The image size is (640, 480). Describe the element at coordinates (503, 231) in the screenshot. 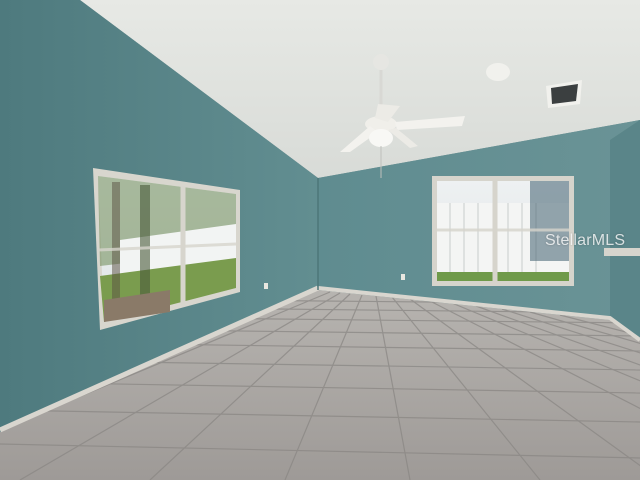

I see `right-window` at that location.